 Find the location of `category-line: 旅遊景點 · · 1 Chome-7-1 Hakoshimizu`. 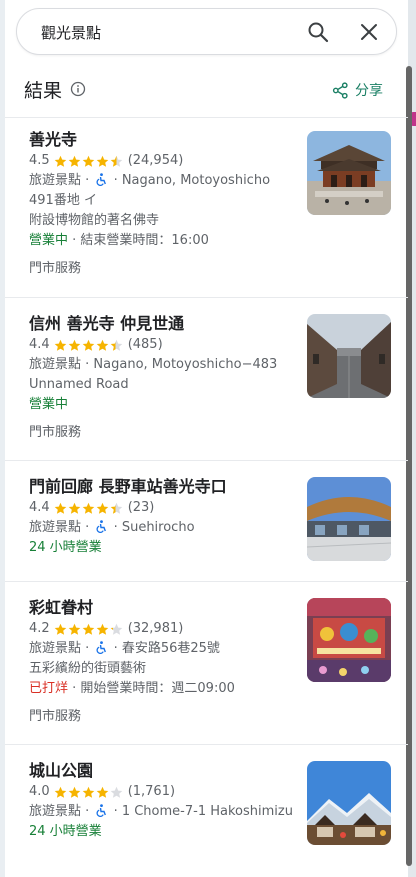

category-line: 旅遊景點 · · 1 Chome-7-1 Hakoshimizu is located at coordinates (161, 811).